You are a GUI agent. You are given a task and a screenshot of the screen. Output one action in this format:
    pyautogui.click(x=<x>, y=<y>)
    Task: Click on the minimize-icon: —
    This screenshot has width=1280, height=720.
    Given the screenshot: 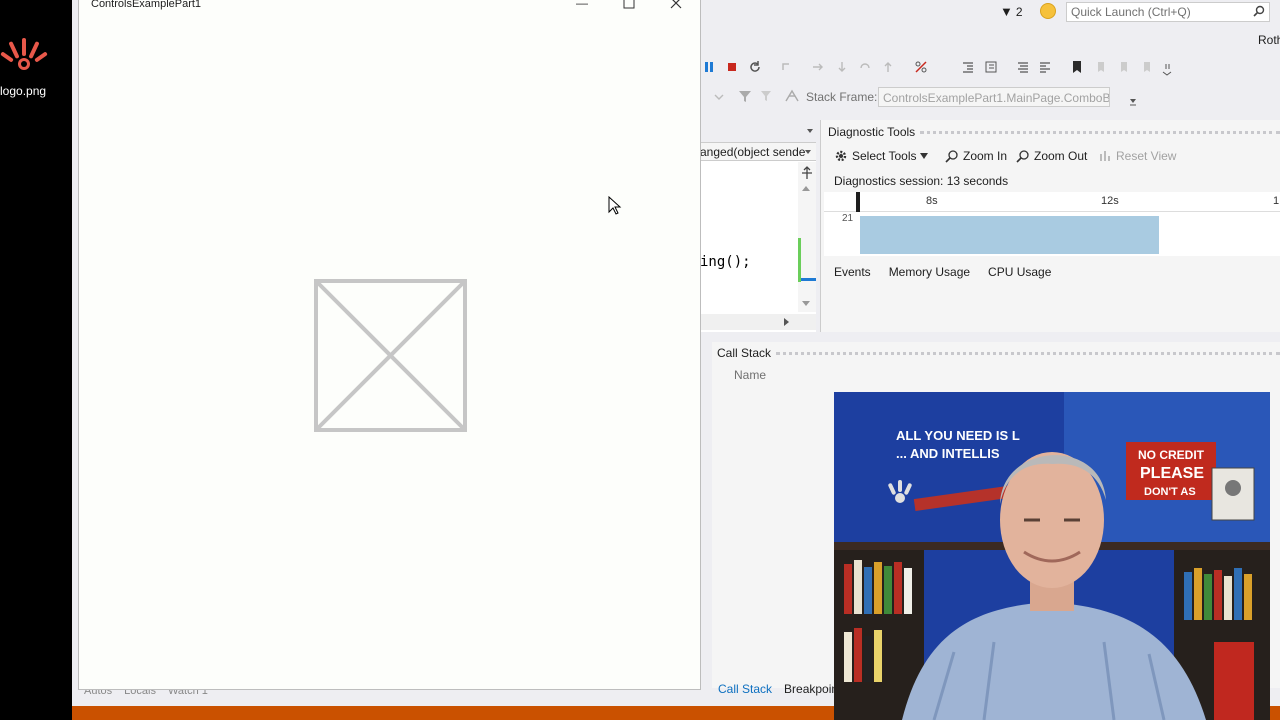 What is the action you would take?
    pyautogui.click(x=582, y=6)
    